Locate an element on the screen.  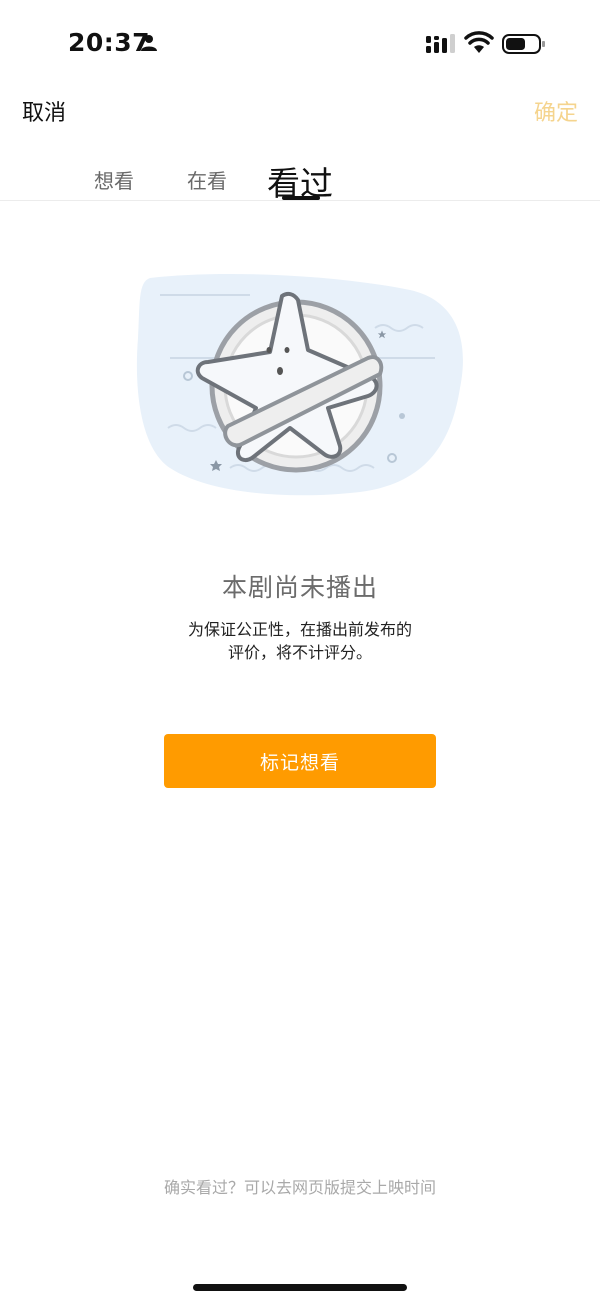
person-icon is located at coordinates (149, 43).